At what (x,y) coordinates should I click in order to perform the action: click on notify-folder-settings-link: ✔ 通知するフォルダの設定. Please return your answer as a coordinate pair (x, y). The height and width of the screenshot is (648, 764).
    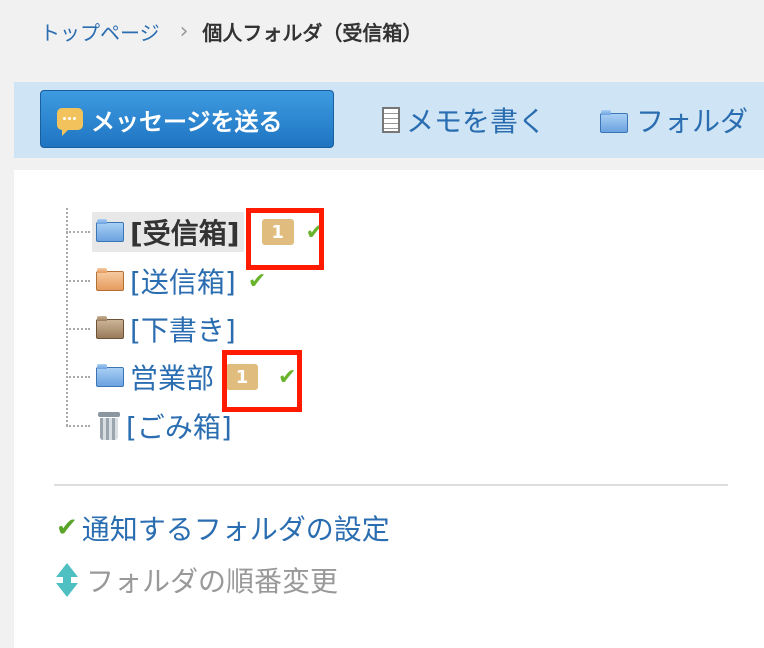
    Looking at the image, I should click on (223, 528).